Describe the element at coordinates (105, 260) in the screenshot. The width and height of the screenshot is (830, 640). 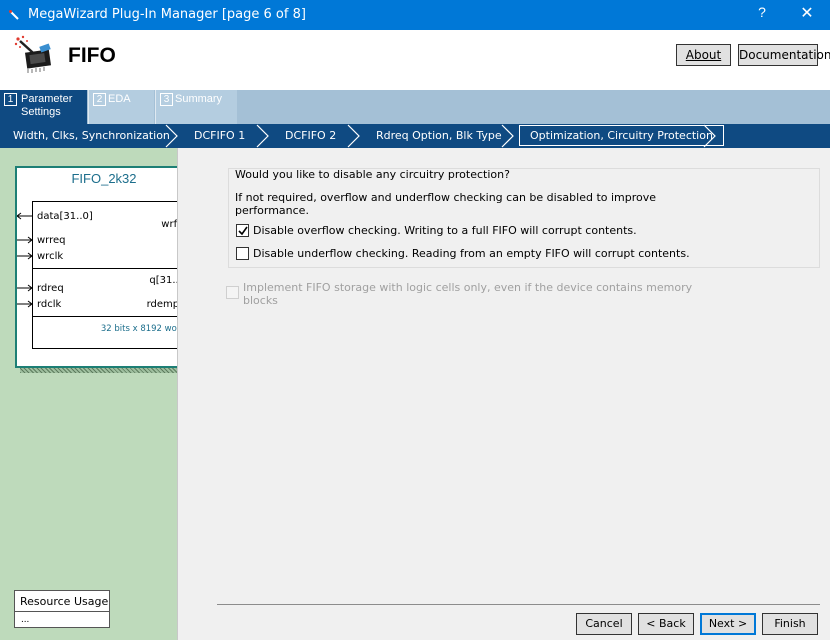
I see `pin-lines` at that location.